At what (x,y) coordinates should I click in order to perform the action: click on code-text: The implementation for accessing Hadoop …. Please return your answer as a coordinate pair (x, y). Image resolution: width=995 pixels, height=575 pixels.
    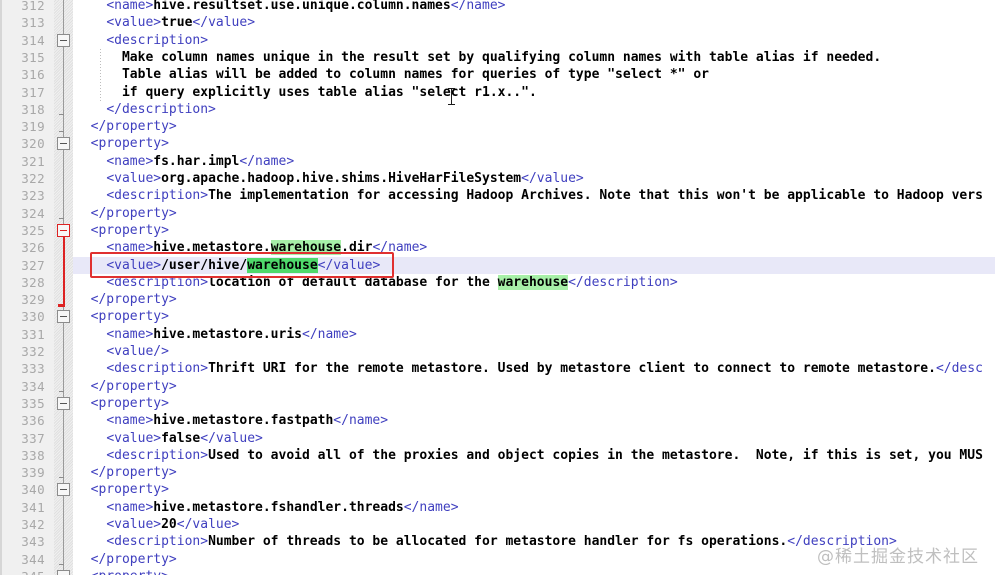
    Looking at the image, I should click on (595, 195).